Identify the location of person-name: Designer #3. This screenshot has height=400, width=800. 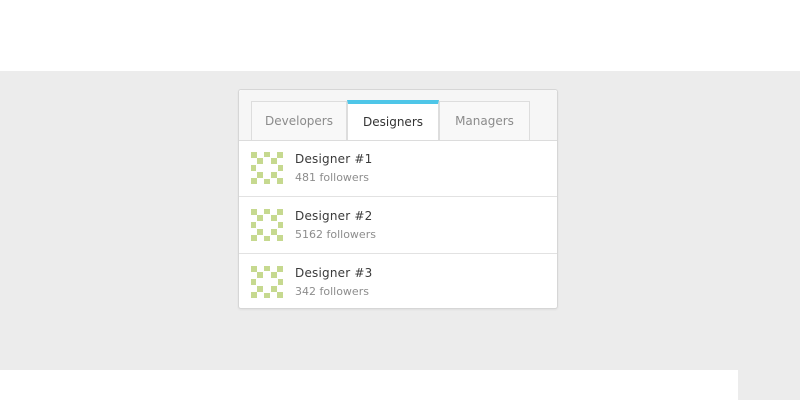
(334, 273).